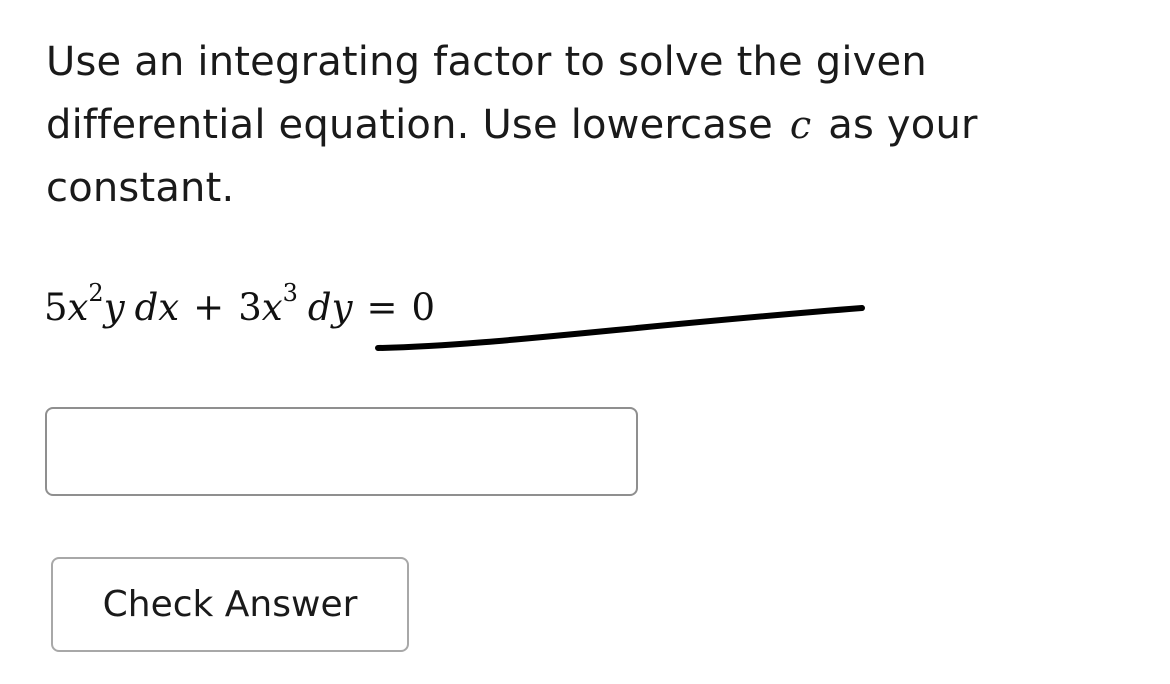  I want to click on equation-equals: =, so click(382, 307).